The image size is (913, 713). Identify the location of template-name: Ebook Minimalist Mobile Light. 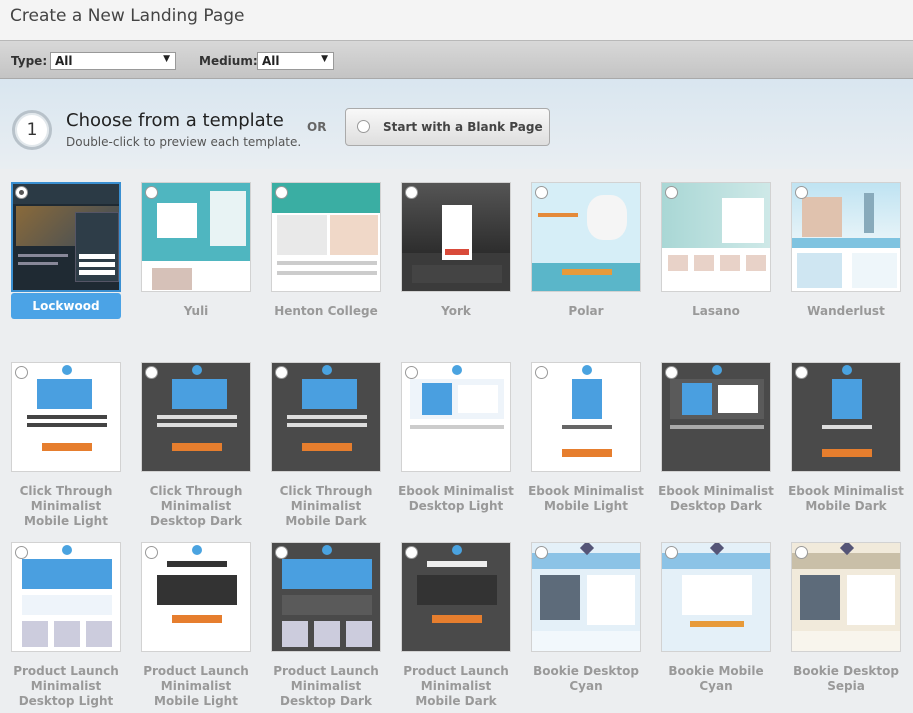
(586, 498).